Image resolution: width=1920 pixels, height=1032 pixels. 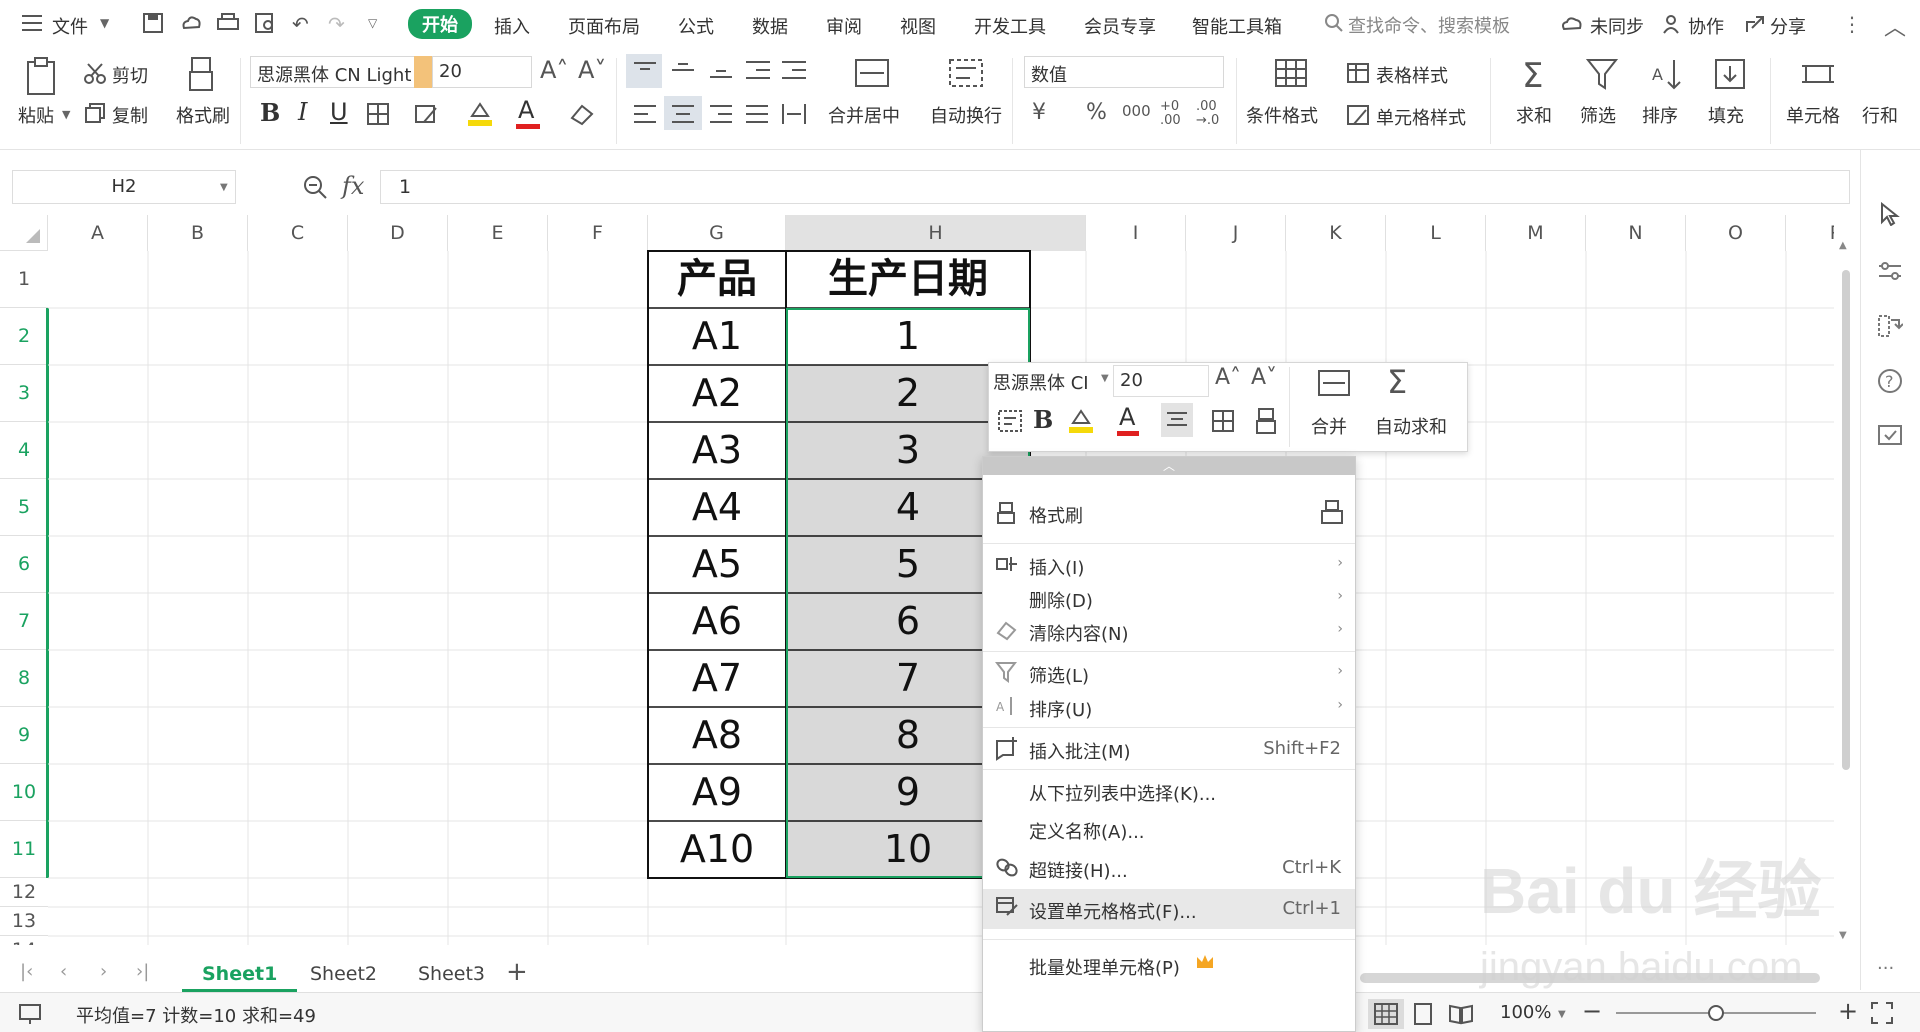 What do you see at coordinates (918, 26) in the screenshot?
I see `tab-view: 视图` at bounding box center [918, 26].